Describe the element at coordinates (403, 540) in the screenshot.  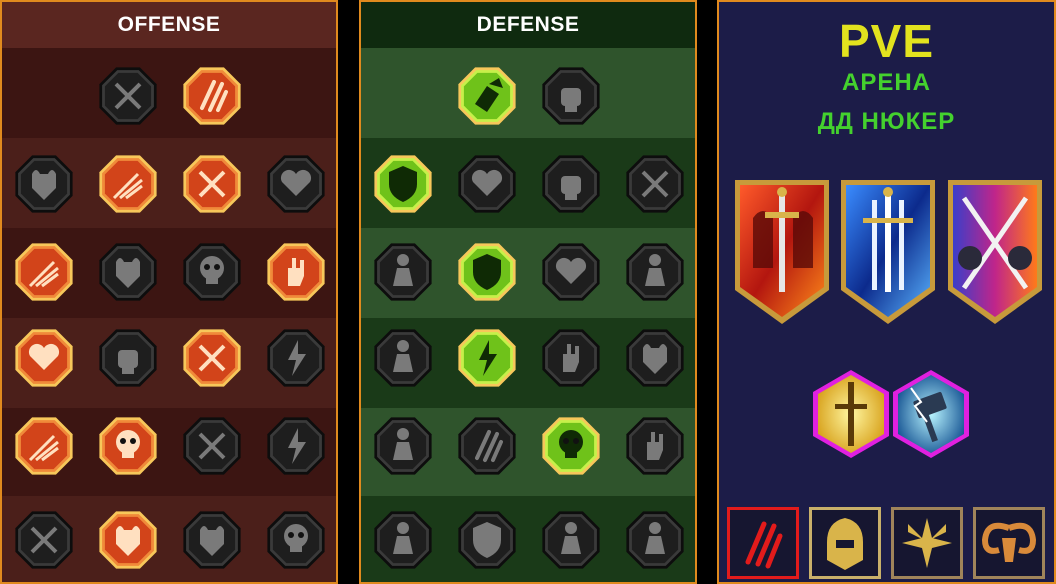
I see `crowned-warrior-icon` at that location.